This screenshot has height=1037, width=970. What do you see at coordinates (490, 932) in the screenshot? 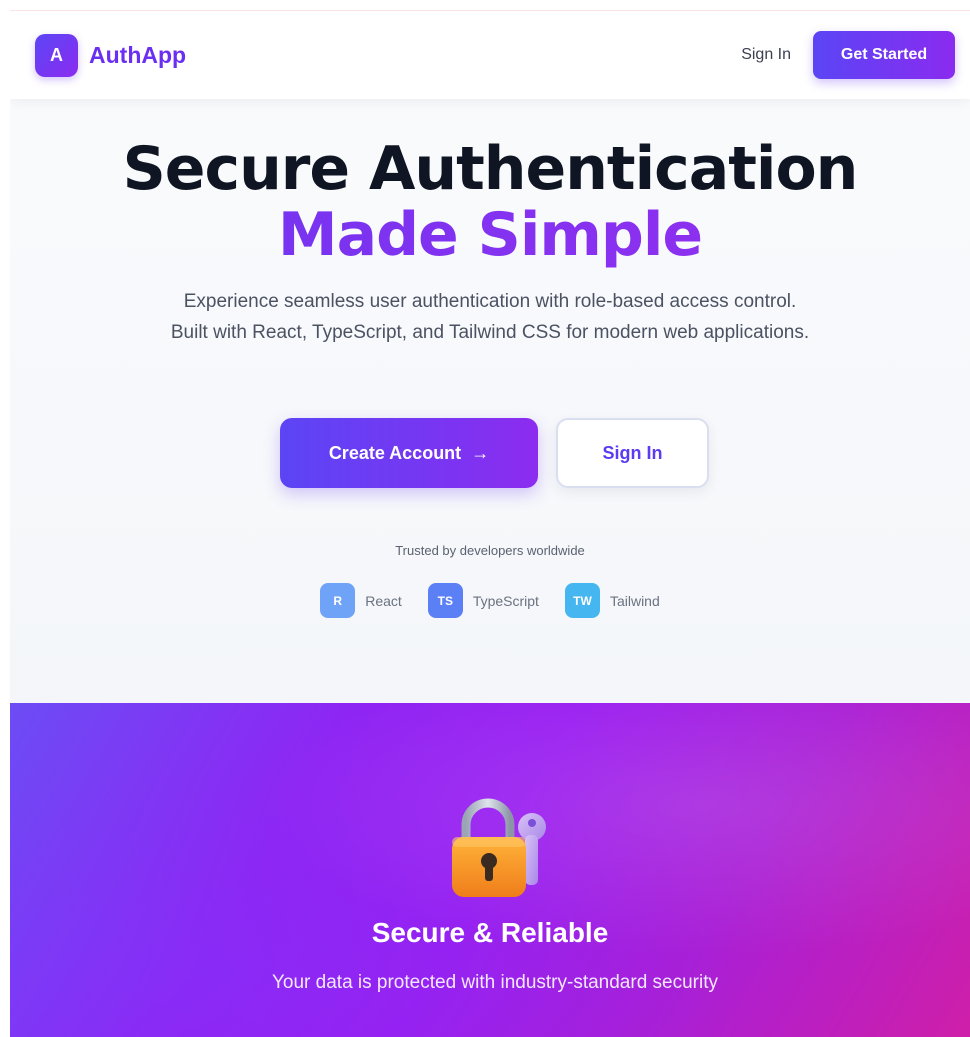
I see `feature-title: Secure & Reliable` at bounding box center [490, 932].